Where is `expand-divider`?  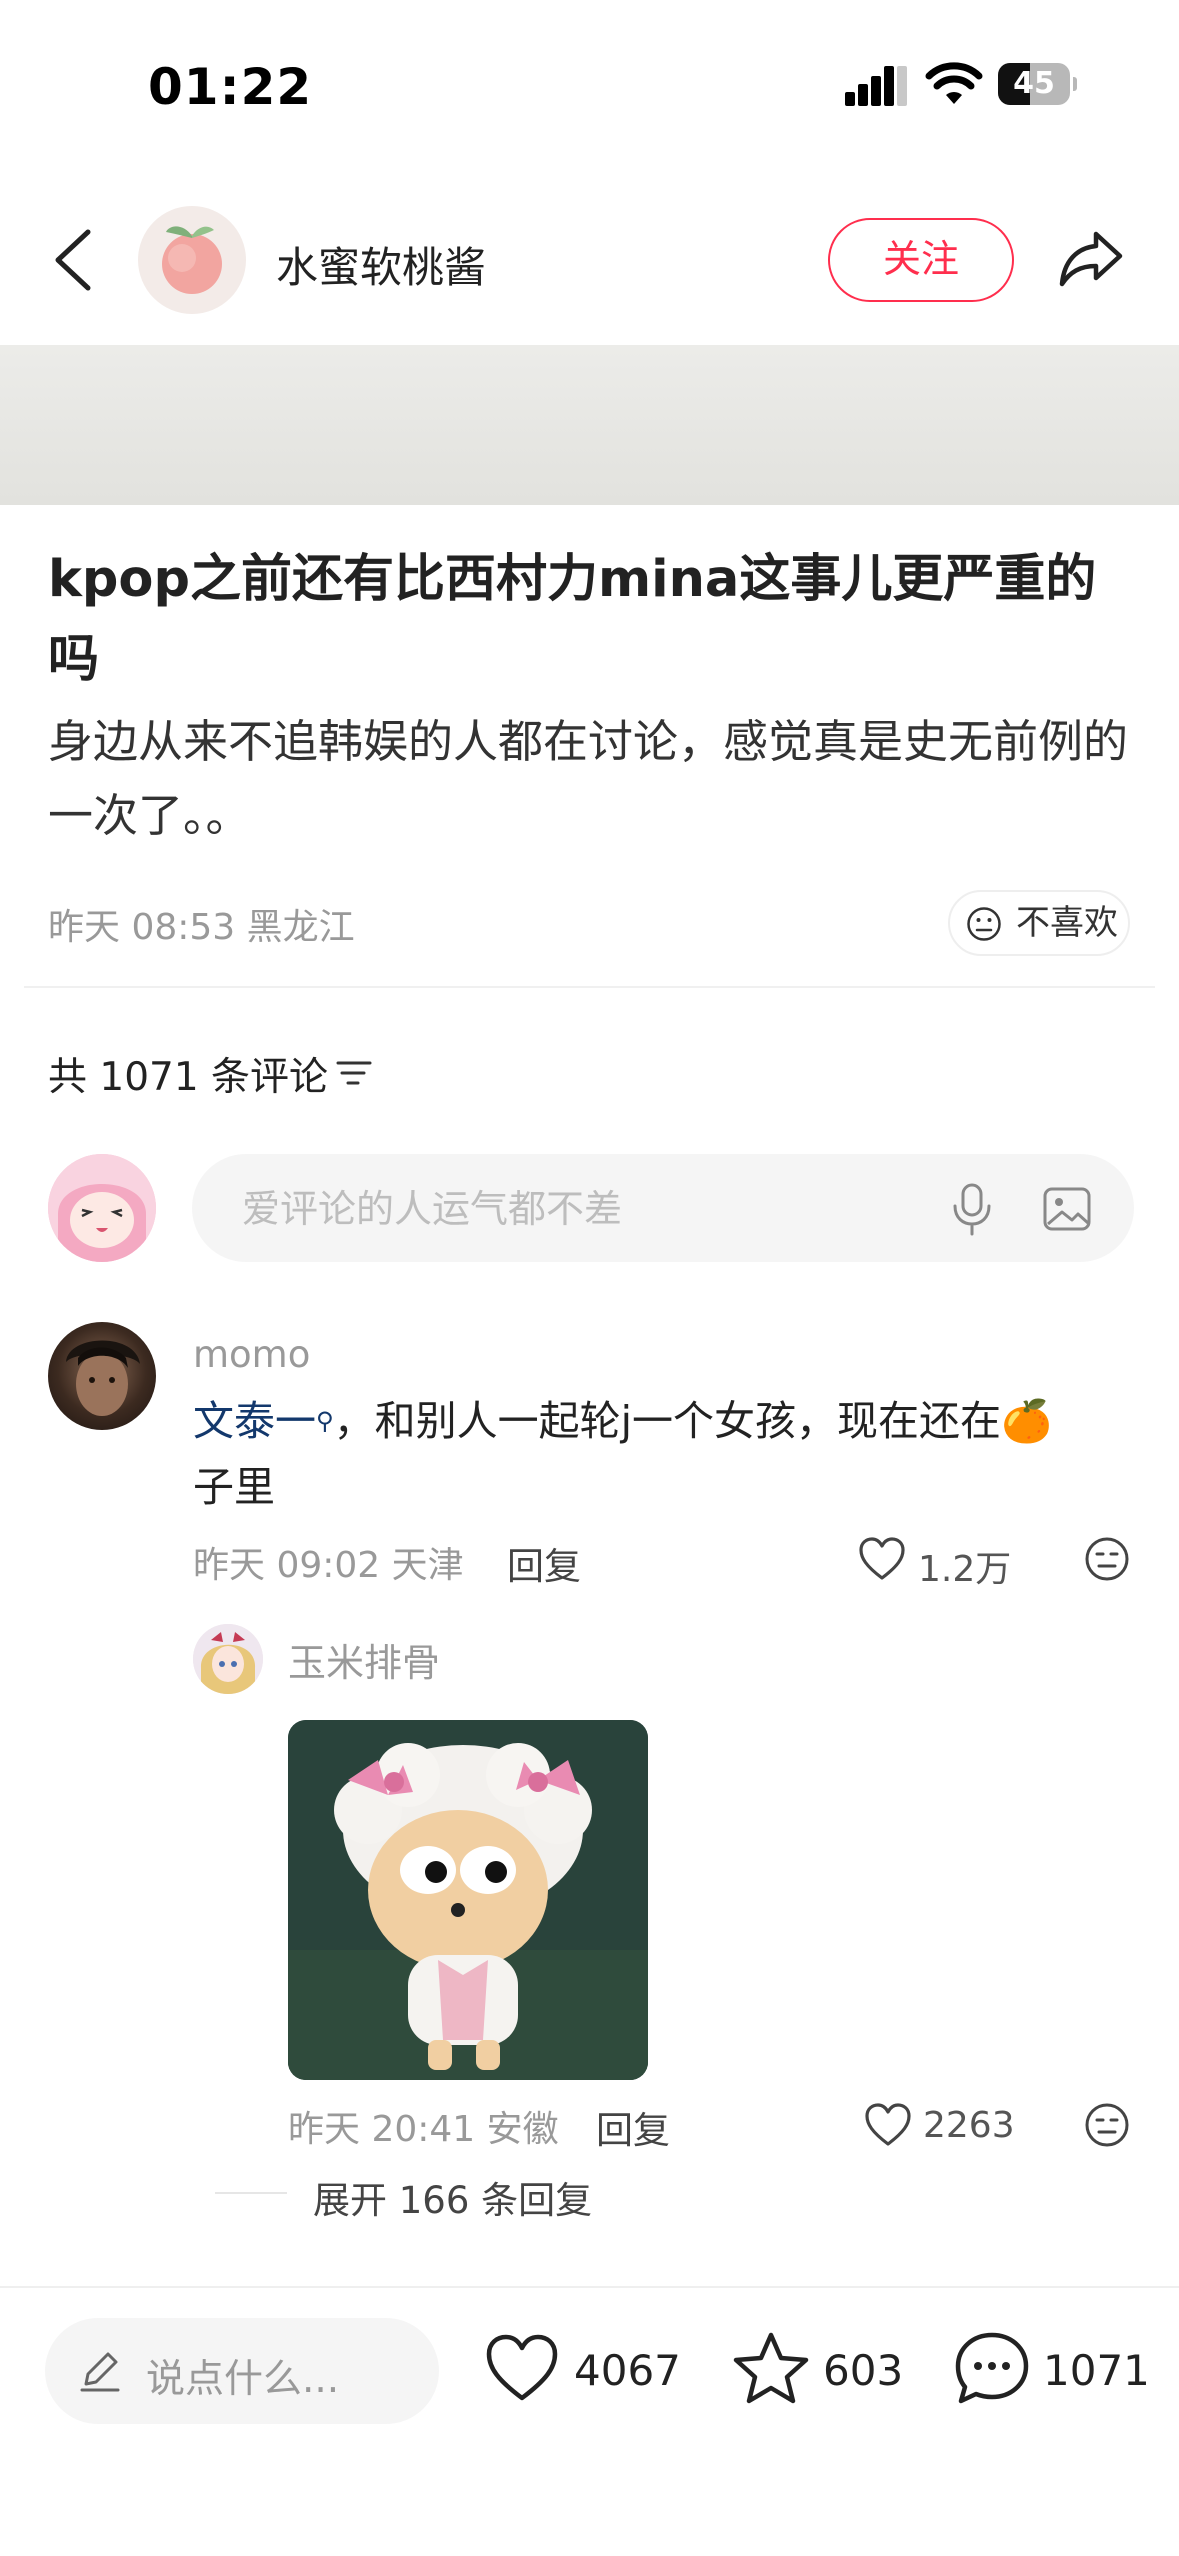
expand-divider is located at coordinates (251, 2193).